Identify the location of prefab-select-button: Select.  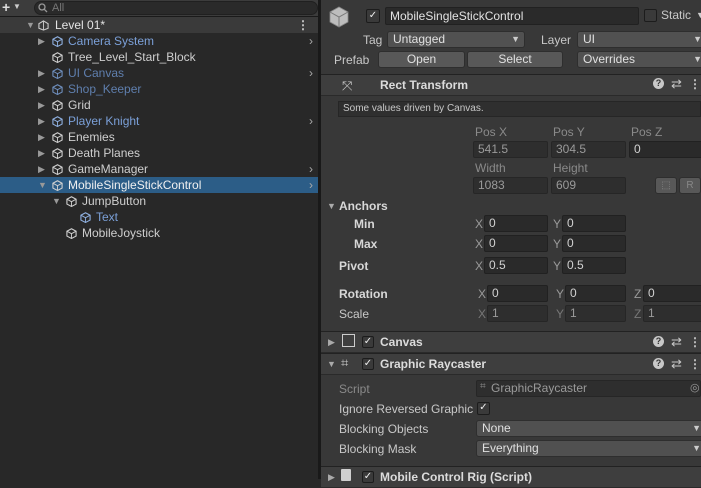
(515, 59).